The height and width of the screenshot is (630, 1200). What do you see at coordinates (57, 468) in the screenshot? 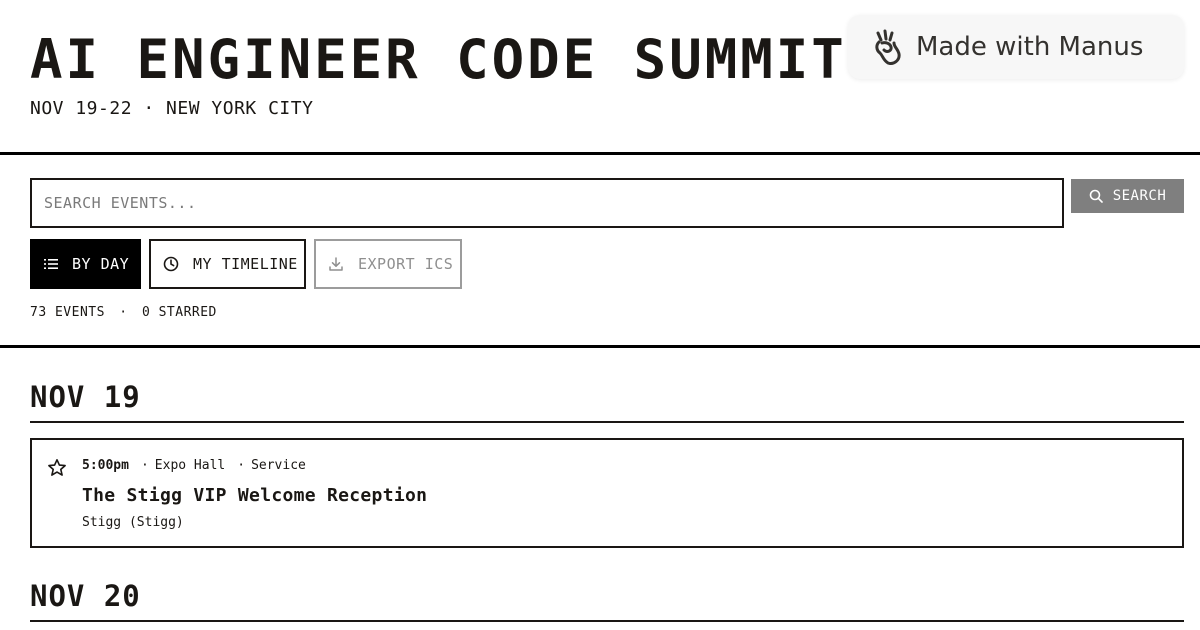
I see `star-icon` at bounding box center [57, 468].